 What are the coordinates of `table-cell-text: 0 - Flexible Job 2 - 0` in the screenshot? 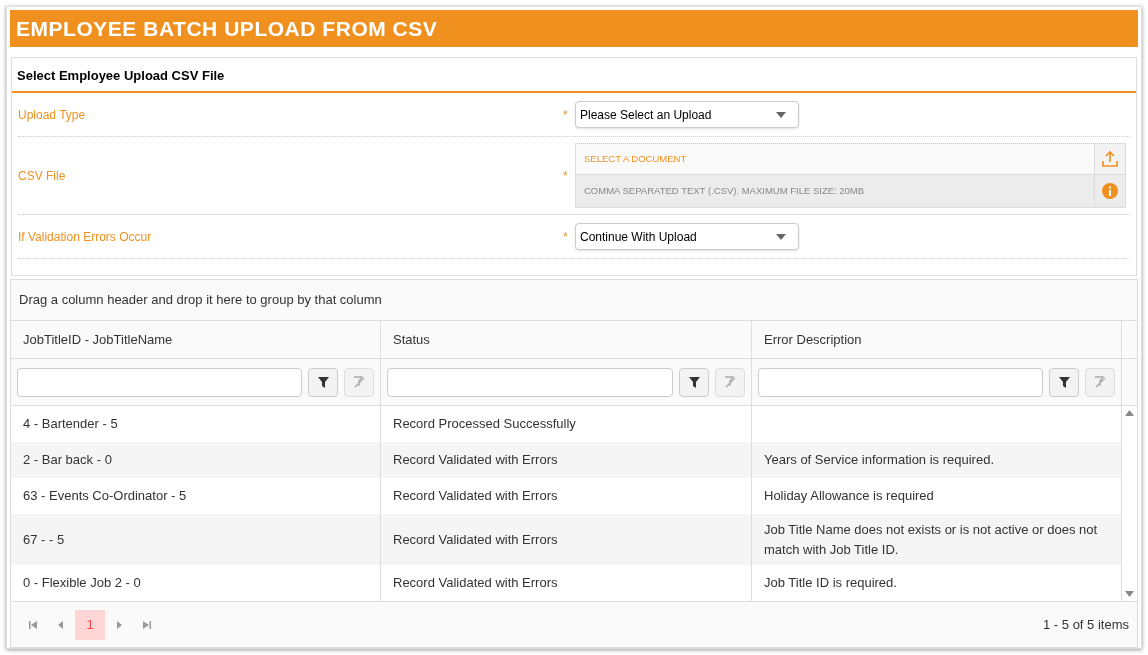 It's located at (82, 583).